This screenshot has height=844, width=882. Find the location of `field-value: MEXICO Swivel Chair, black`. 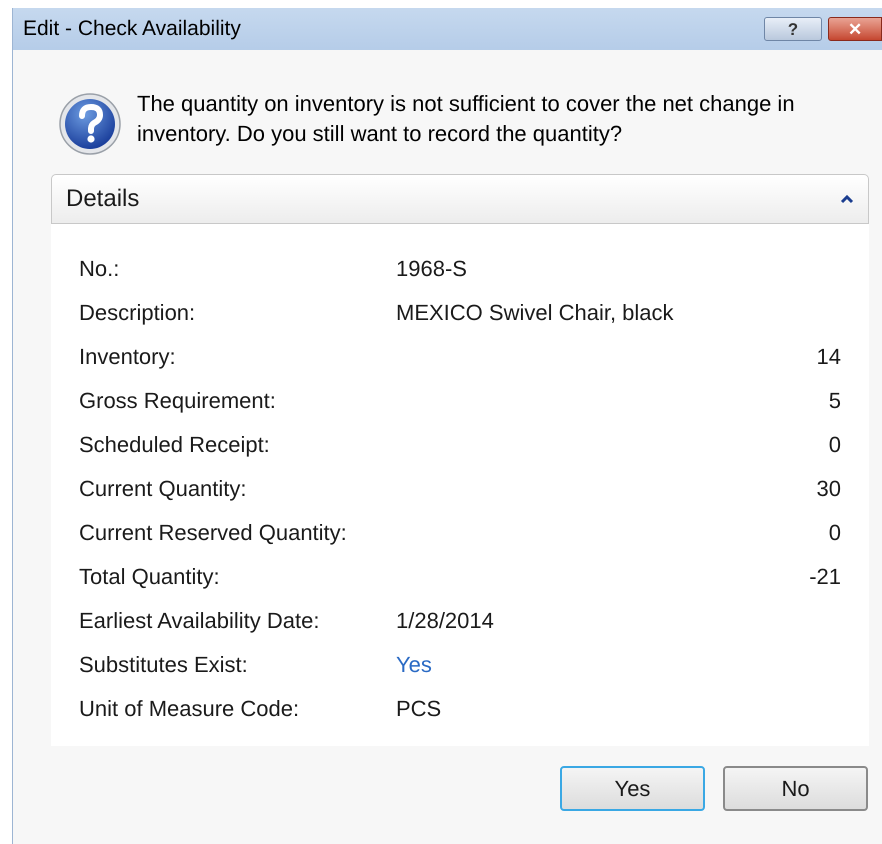

field-value: MEXICO Swivel Chair, black is located at coordinates (535, 312).